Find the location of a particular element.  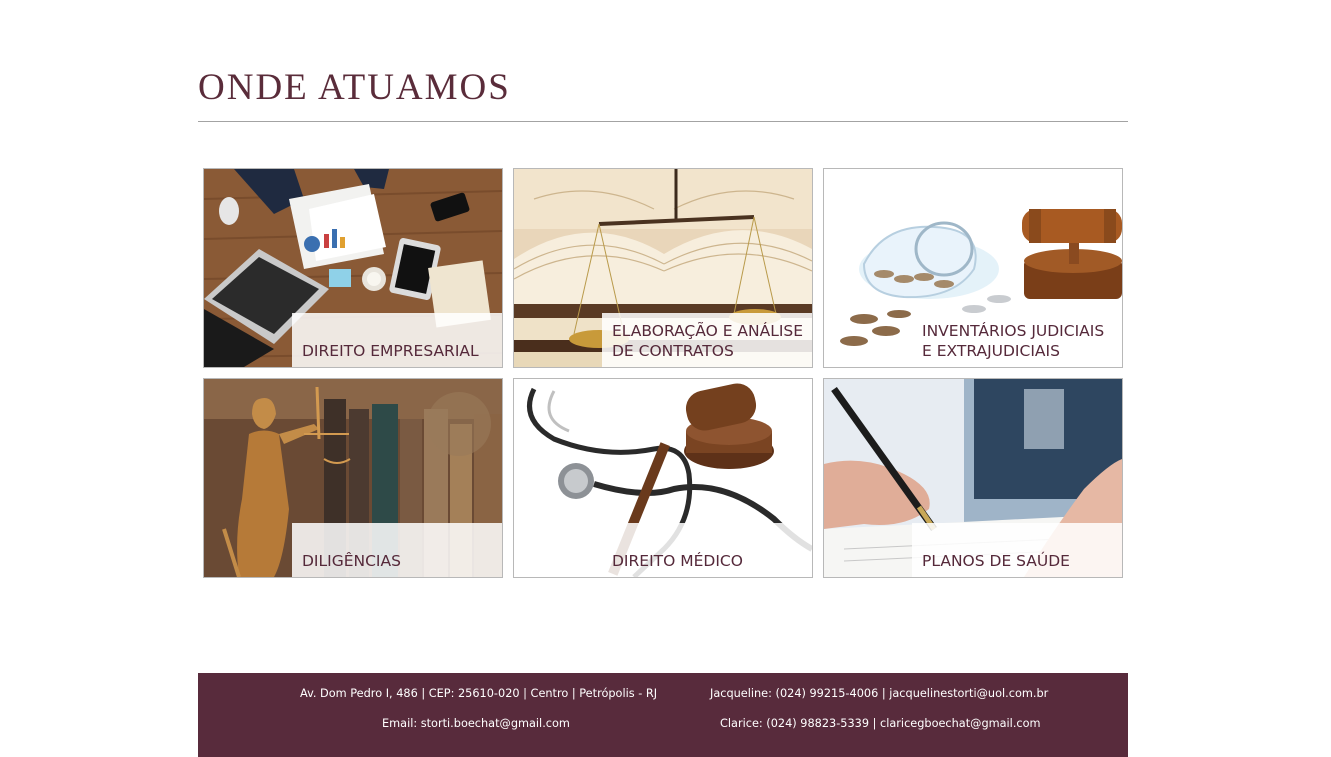

area-card-direito-medico: DIREITO MÉDICO is located at coordinates (663, 478).